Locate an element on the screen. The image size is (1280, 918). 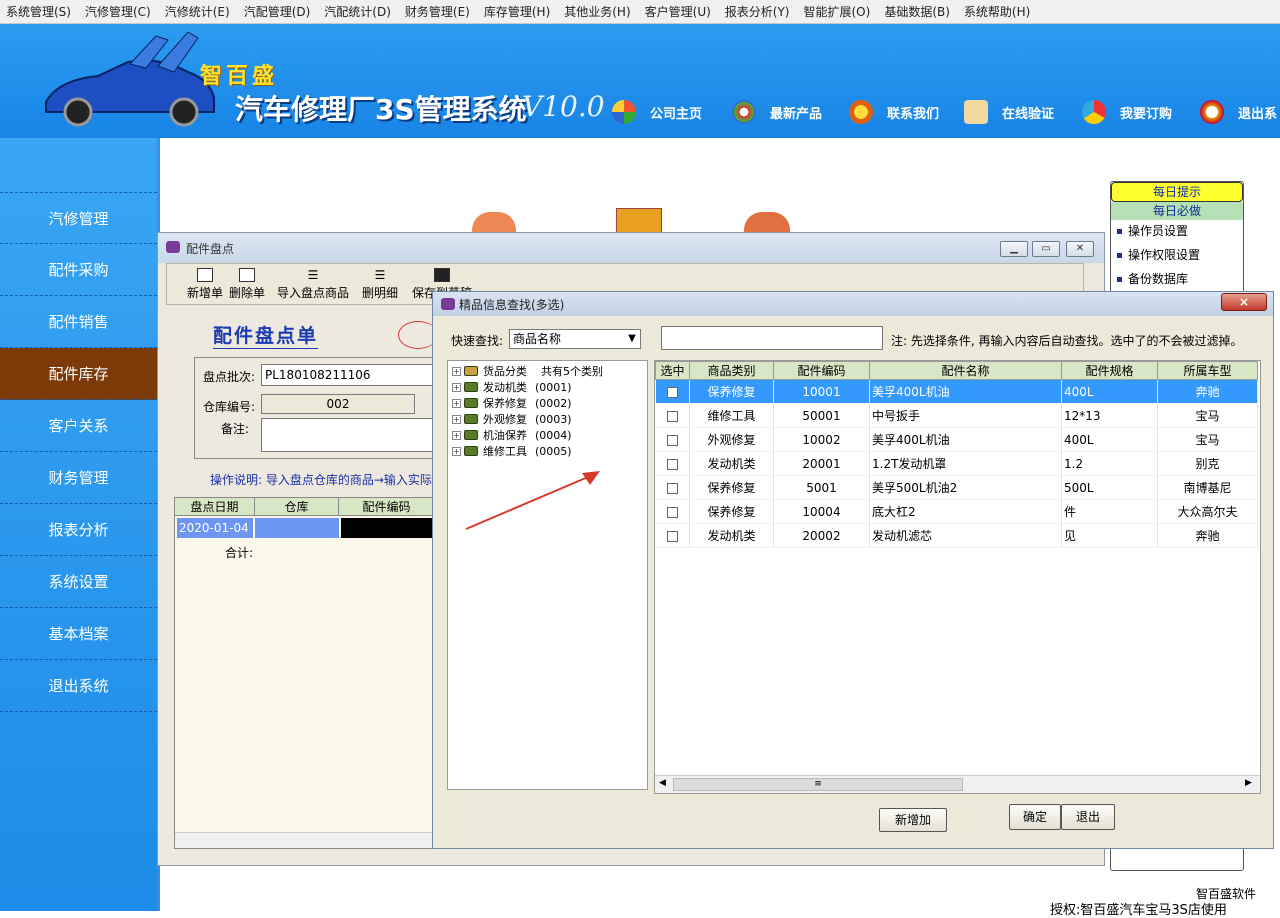
batch-input: PL180108211106 is located at coordinates (348, 375).